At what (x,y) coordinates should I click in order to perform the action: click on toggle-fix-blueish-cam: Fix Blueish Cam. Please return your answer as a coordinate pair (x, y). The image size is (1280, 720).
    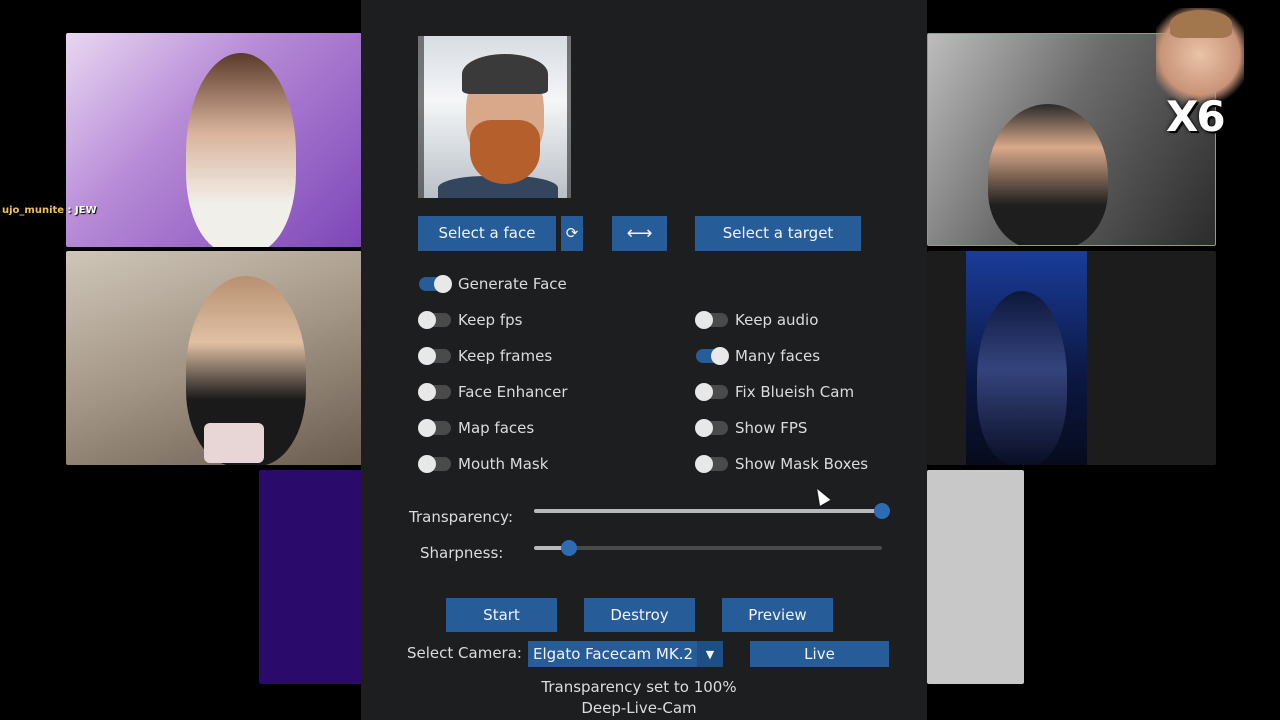
    Looking at the image, I should click on (775, 392).